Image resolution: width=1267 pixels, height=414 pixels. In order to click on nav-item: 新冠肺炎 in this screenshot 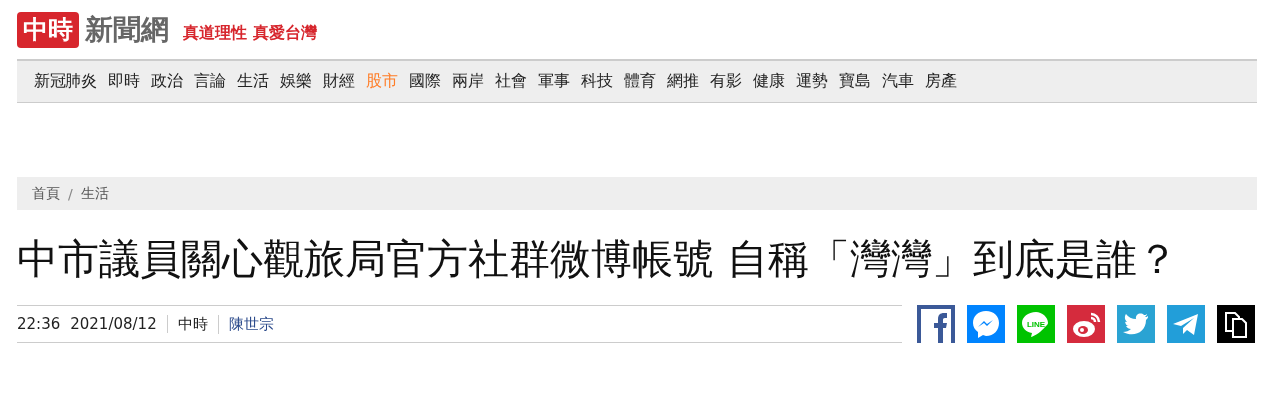, I will do `click(65, 81)`.